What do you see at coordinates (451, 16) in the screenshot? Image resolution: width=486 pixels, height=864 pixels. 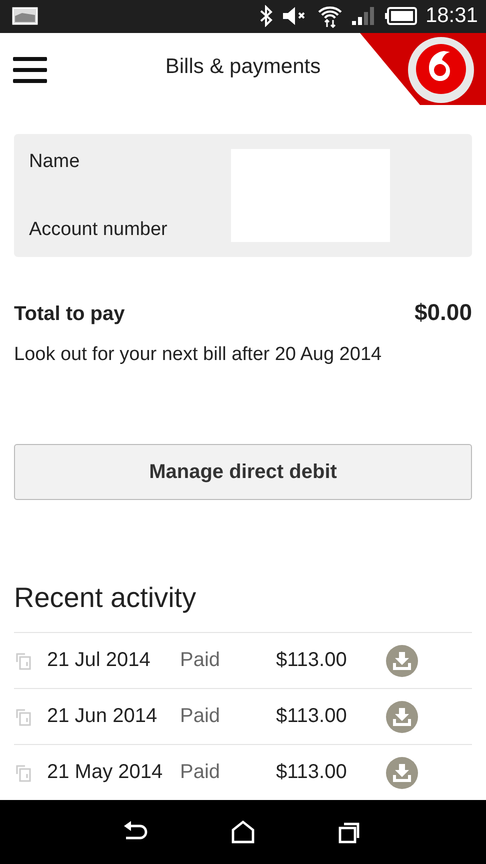 I see `clock-time: 18:31` at bounding box center [451, 16].